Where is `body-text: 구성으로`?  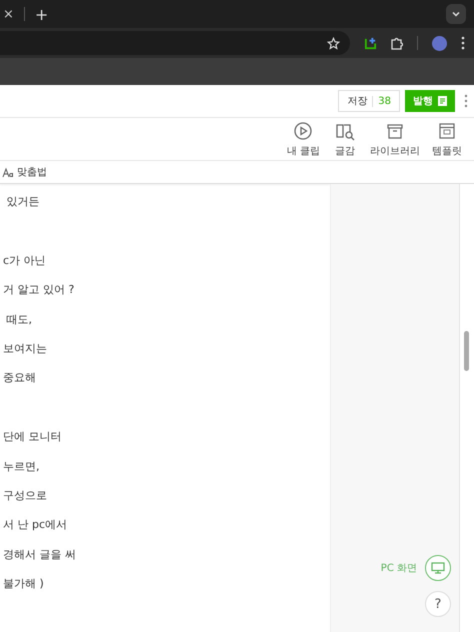
body-text: 구성으로 is located at coordinates (25, 496).